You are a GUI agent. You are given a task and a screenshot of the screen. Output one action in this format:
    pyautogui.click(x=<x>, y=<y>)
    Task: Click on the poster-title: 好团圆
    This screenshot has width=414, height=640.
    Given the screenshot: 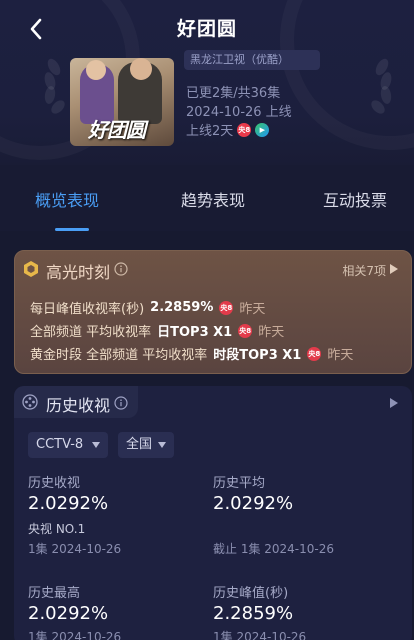 What is the action you would take?
    pyautogui.click(x=117, y=130)
    